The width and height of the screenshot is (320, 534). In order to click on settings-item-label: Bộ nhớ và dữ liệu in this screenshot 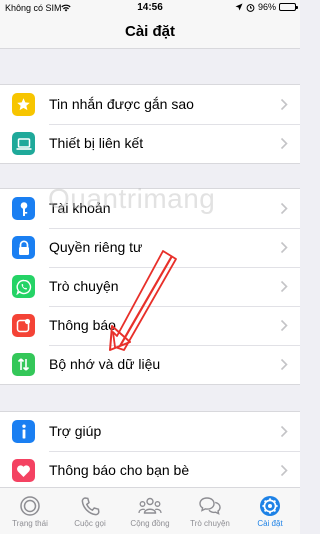, I will do `click(105, 364)`.